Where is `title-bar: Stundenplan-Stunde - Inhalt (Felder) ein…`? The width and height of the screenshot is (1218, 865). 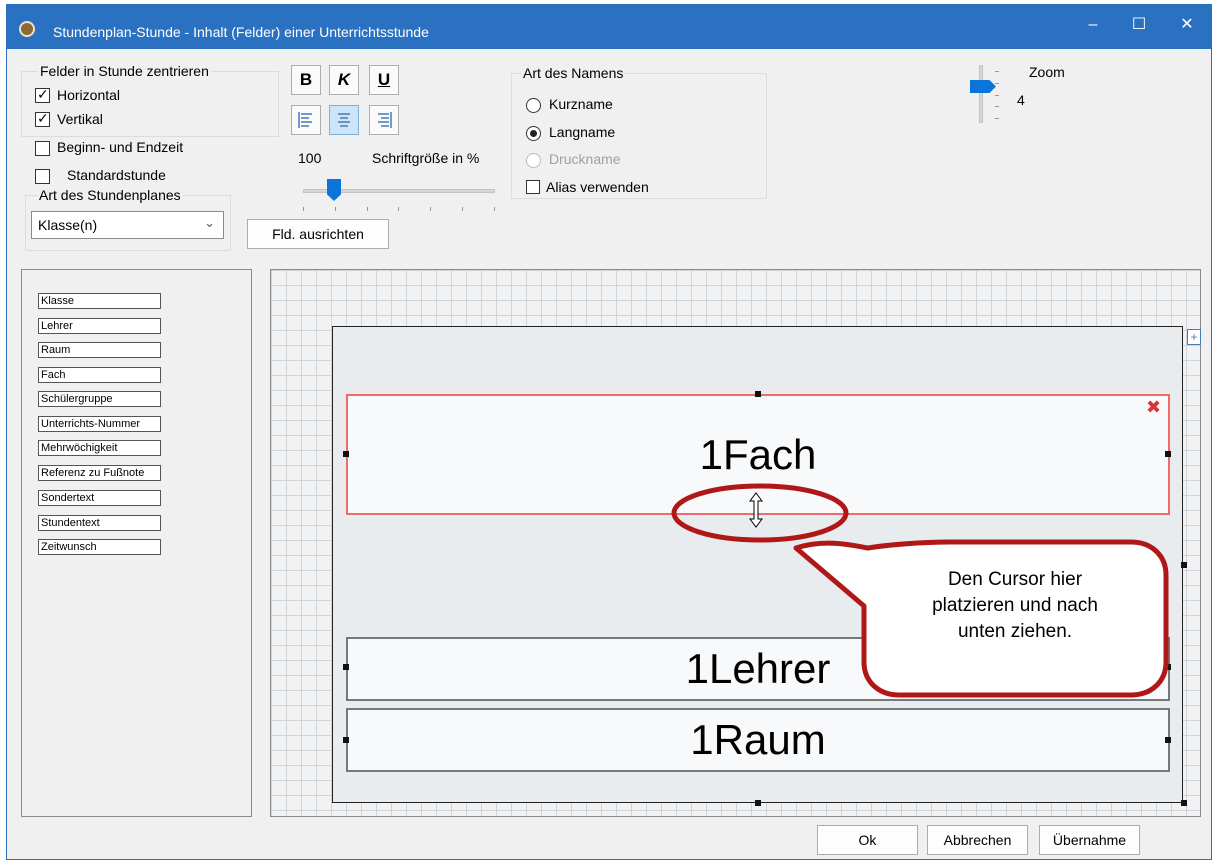 title-bar: Stundenplan-Stunde - Inhalt (Felder) ein… is located at coordinates (609, 27).